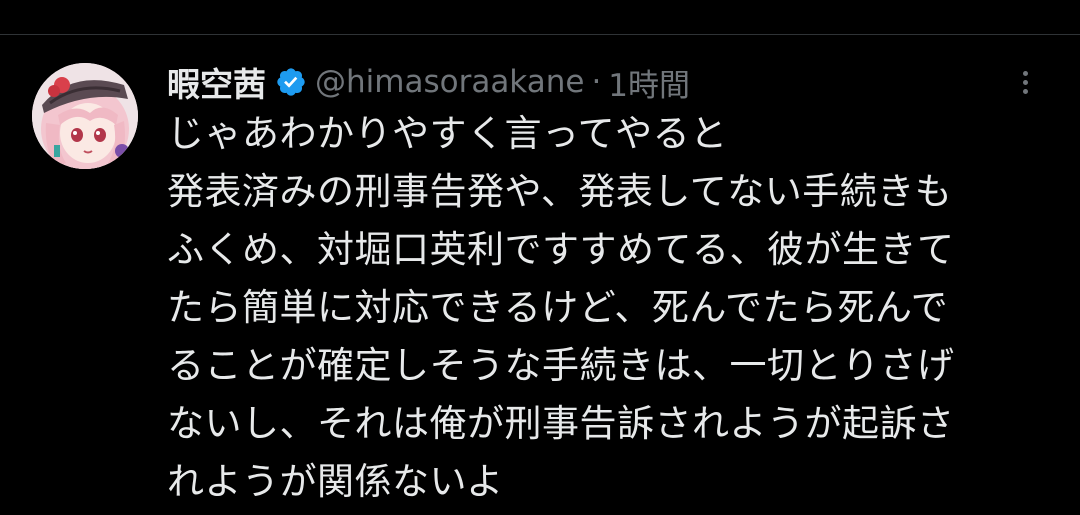 The image size is (1080, 515). I want to click on tweet-header: 暇空茜 @himasoraakane · 1時間, so click(428, 82).